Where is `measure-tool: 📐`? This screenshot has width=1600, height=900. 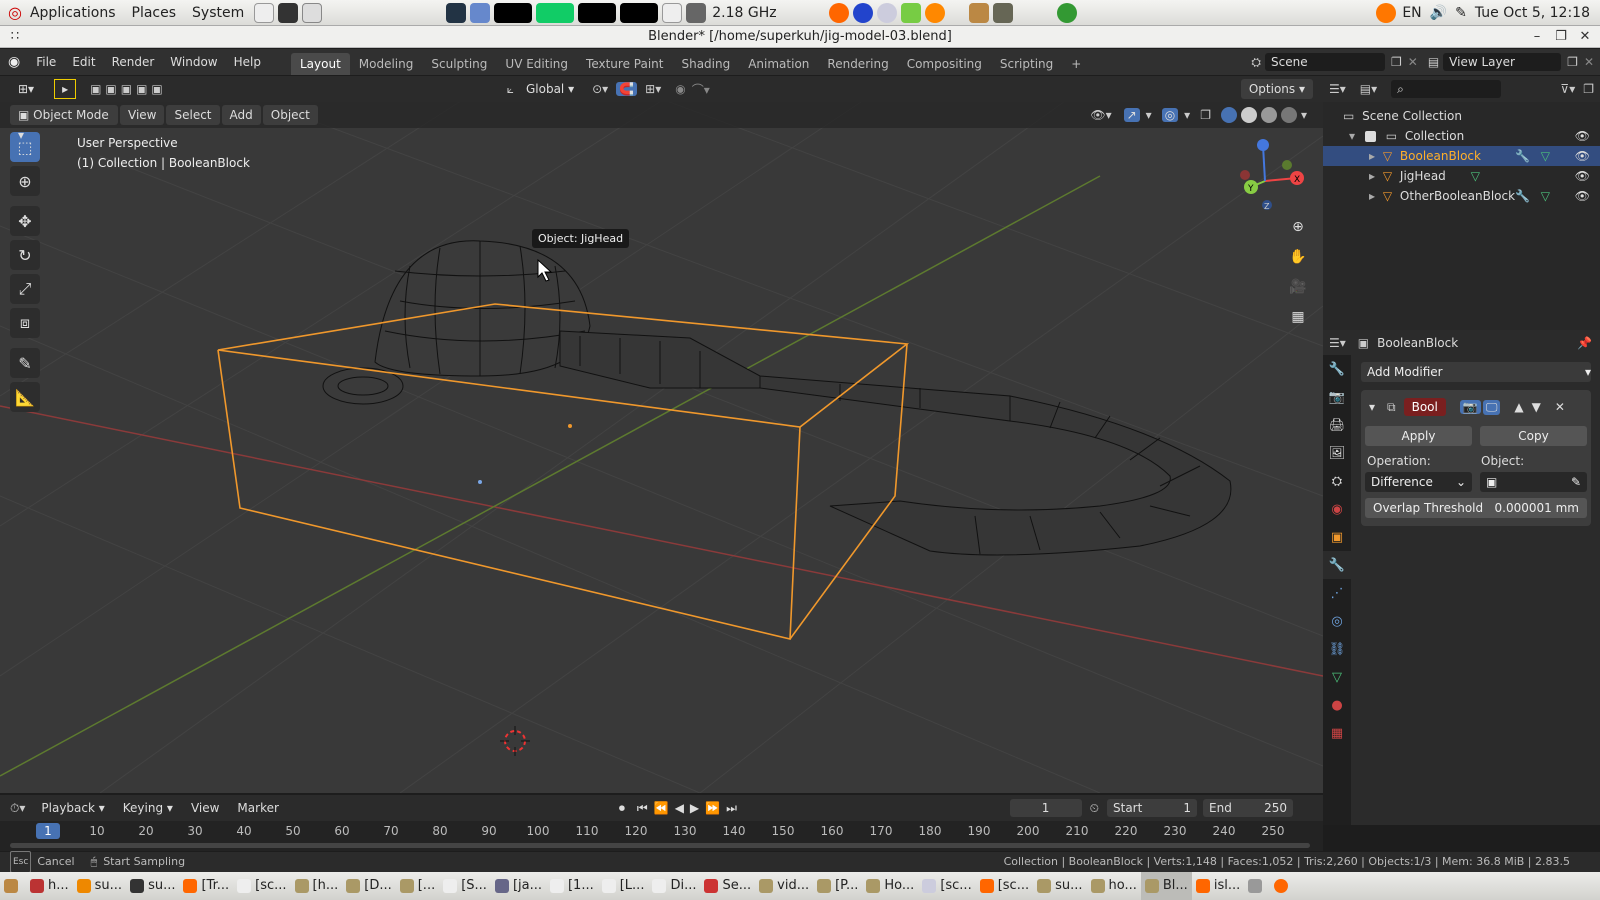 measure-tool: 📐 is located at coordinates (25, 397).